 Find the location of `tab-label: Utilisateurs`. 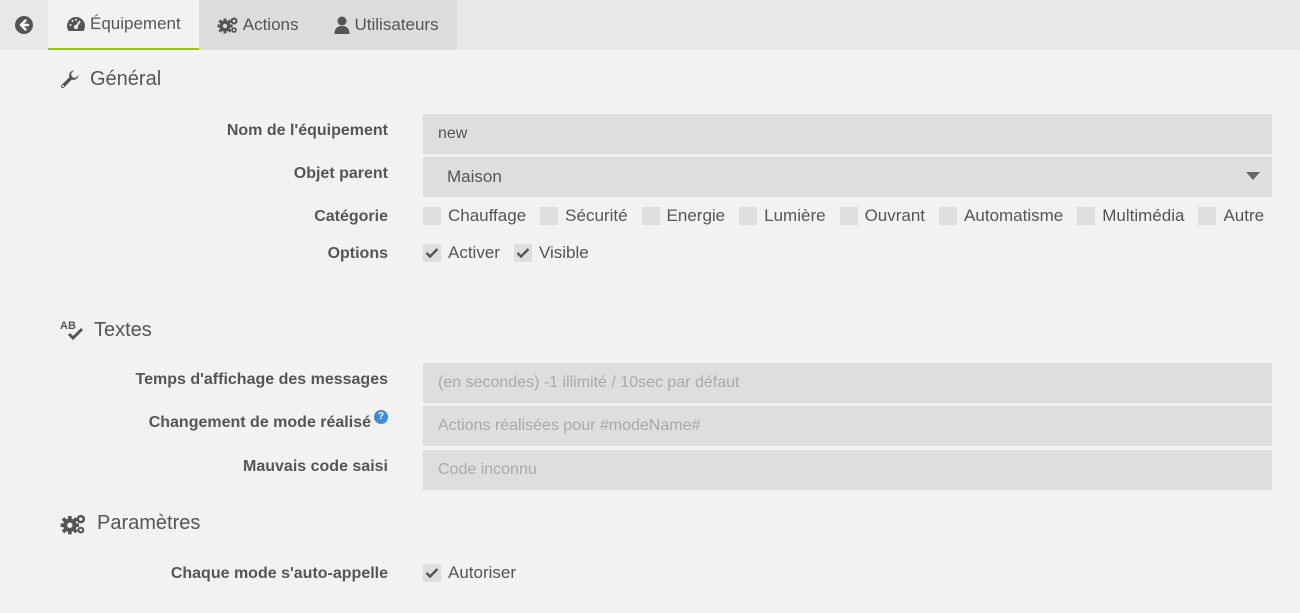

tab-label: Utilisateurs is located at coordinates (396, 24).